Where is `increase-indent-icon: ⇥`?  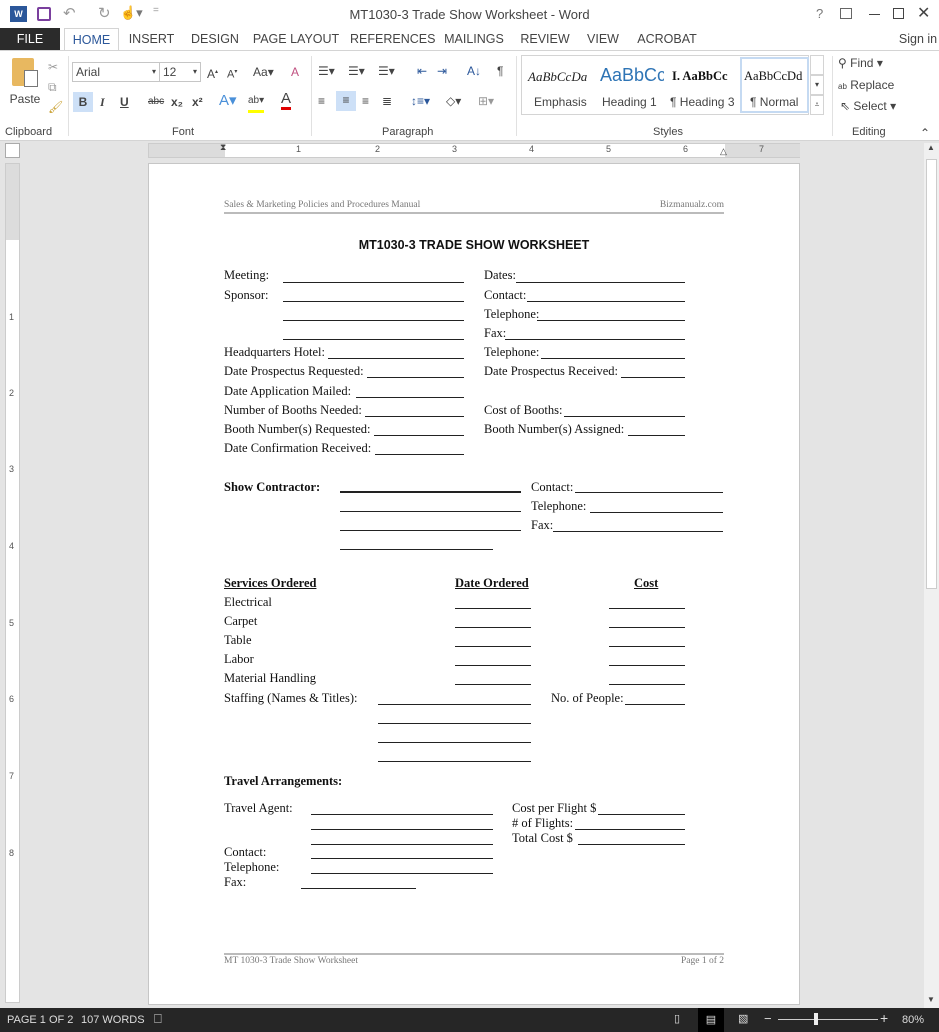
increase-indent-icon: ⇥ is located at coordinates (442, 71).